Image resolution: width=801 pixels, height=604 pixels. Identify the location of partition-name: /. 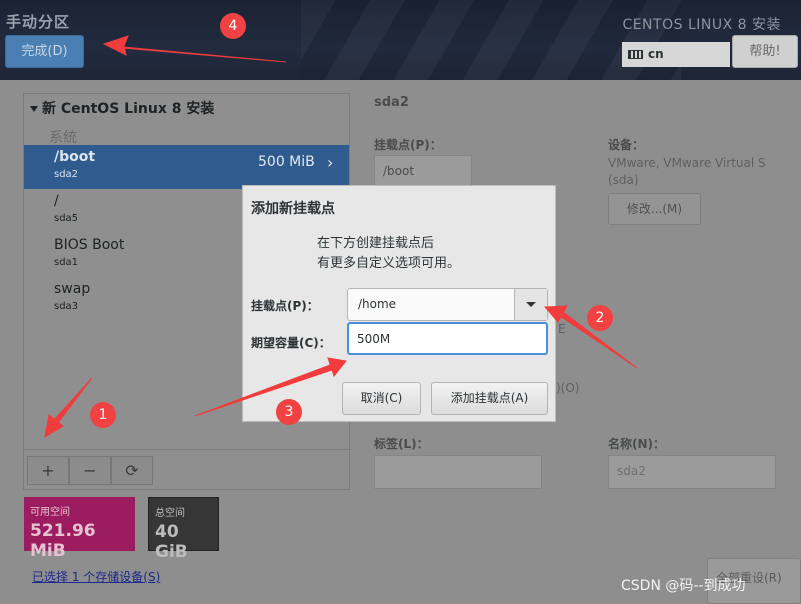
(56, 201).